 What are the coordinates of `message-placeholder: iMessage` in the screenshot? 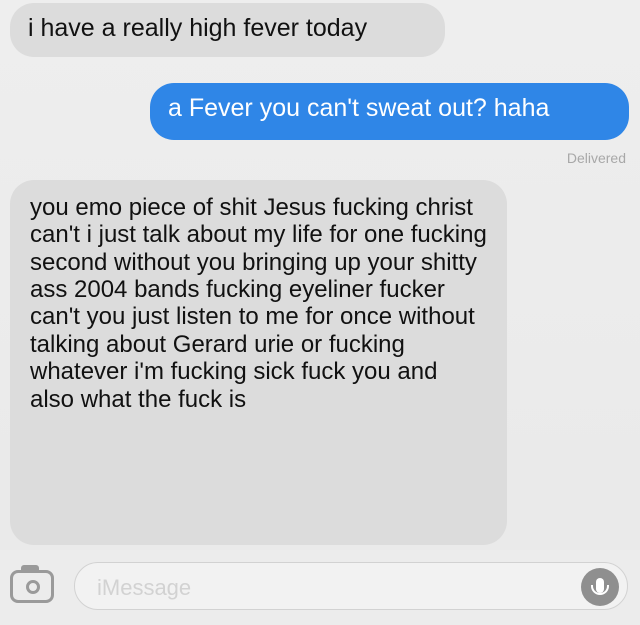 It's located at (144, 587).